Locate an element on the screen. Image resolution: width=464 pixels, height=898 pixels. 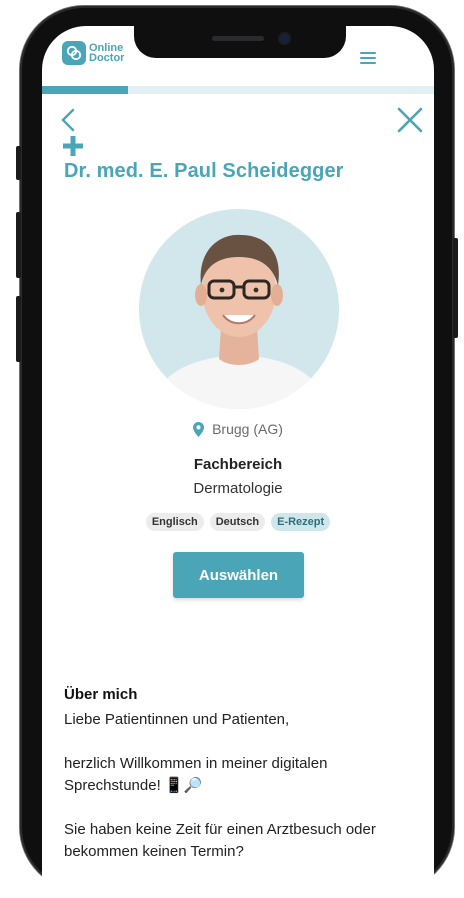
location-text: Brugg (AG) is located at coordinates (247, 429).